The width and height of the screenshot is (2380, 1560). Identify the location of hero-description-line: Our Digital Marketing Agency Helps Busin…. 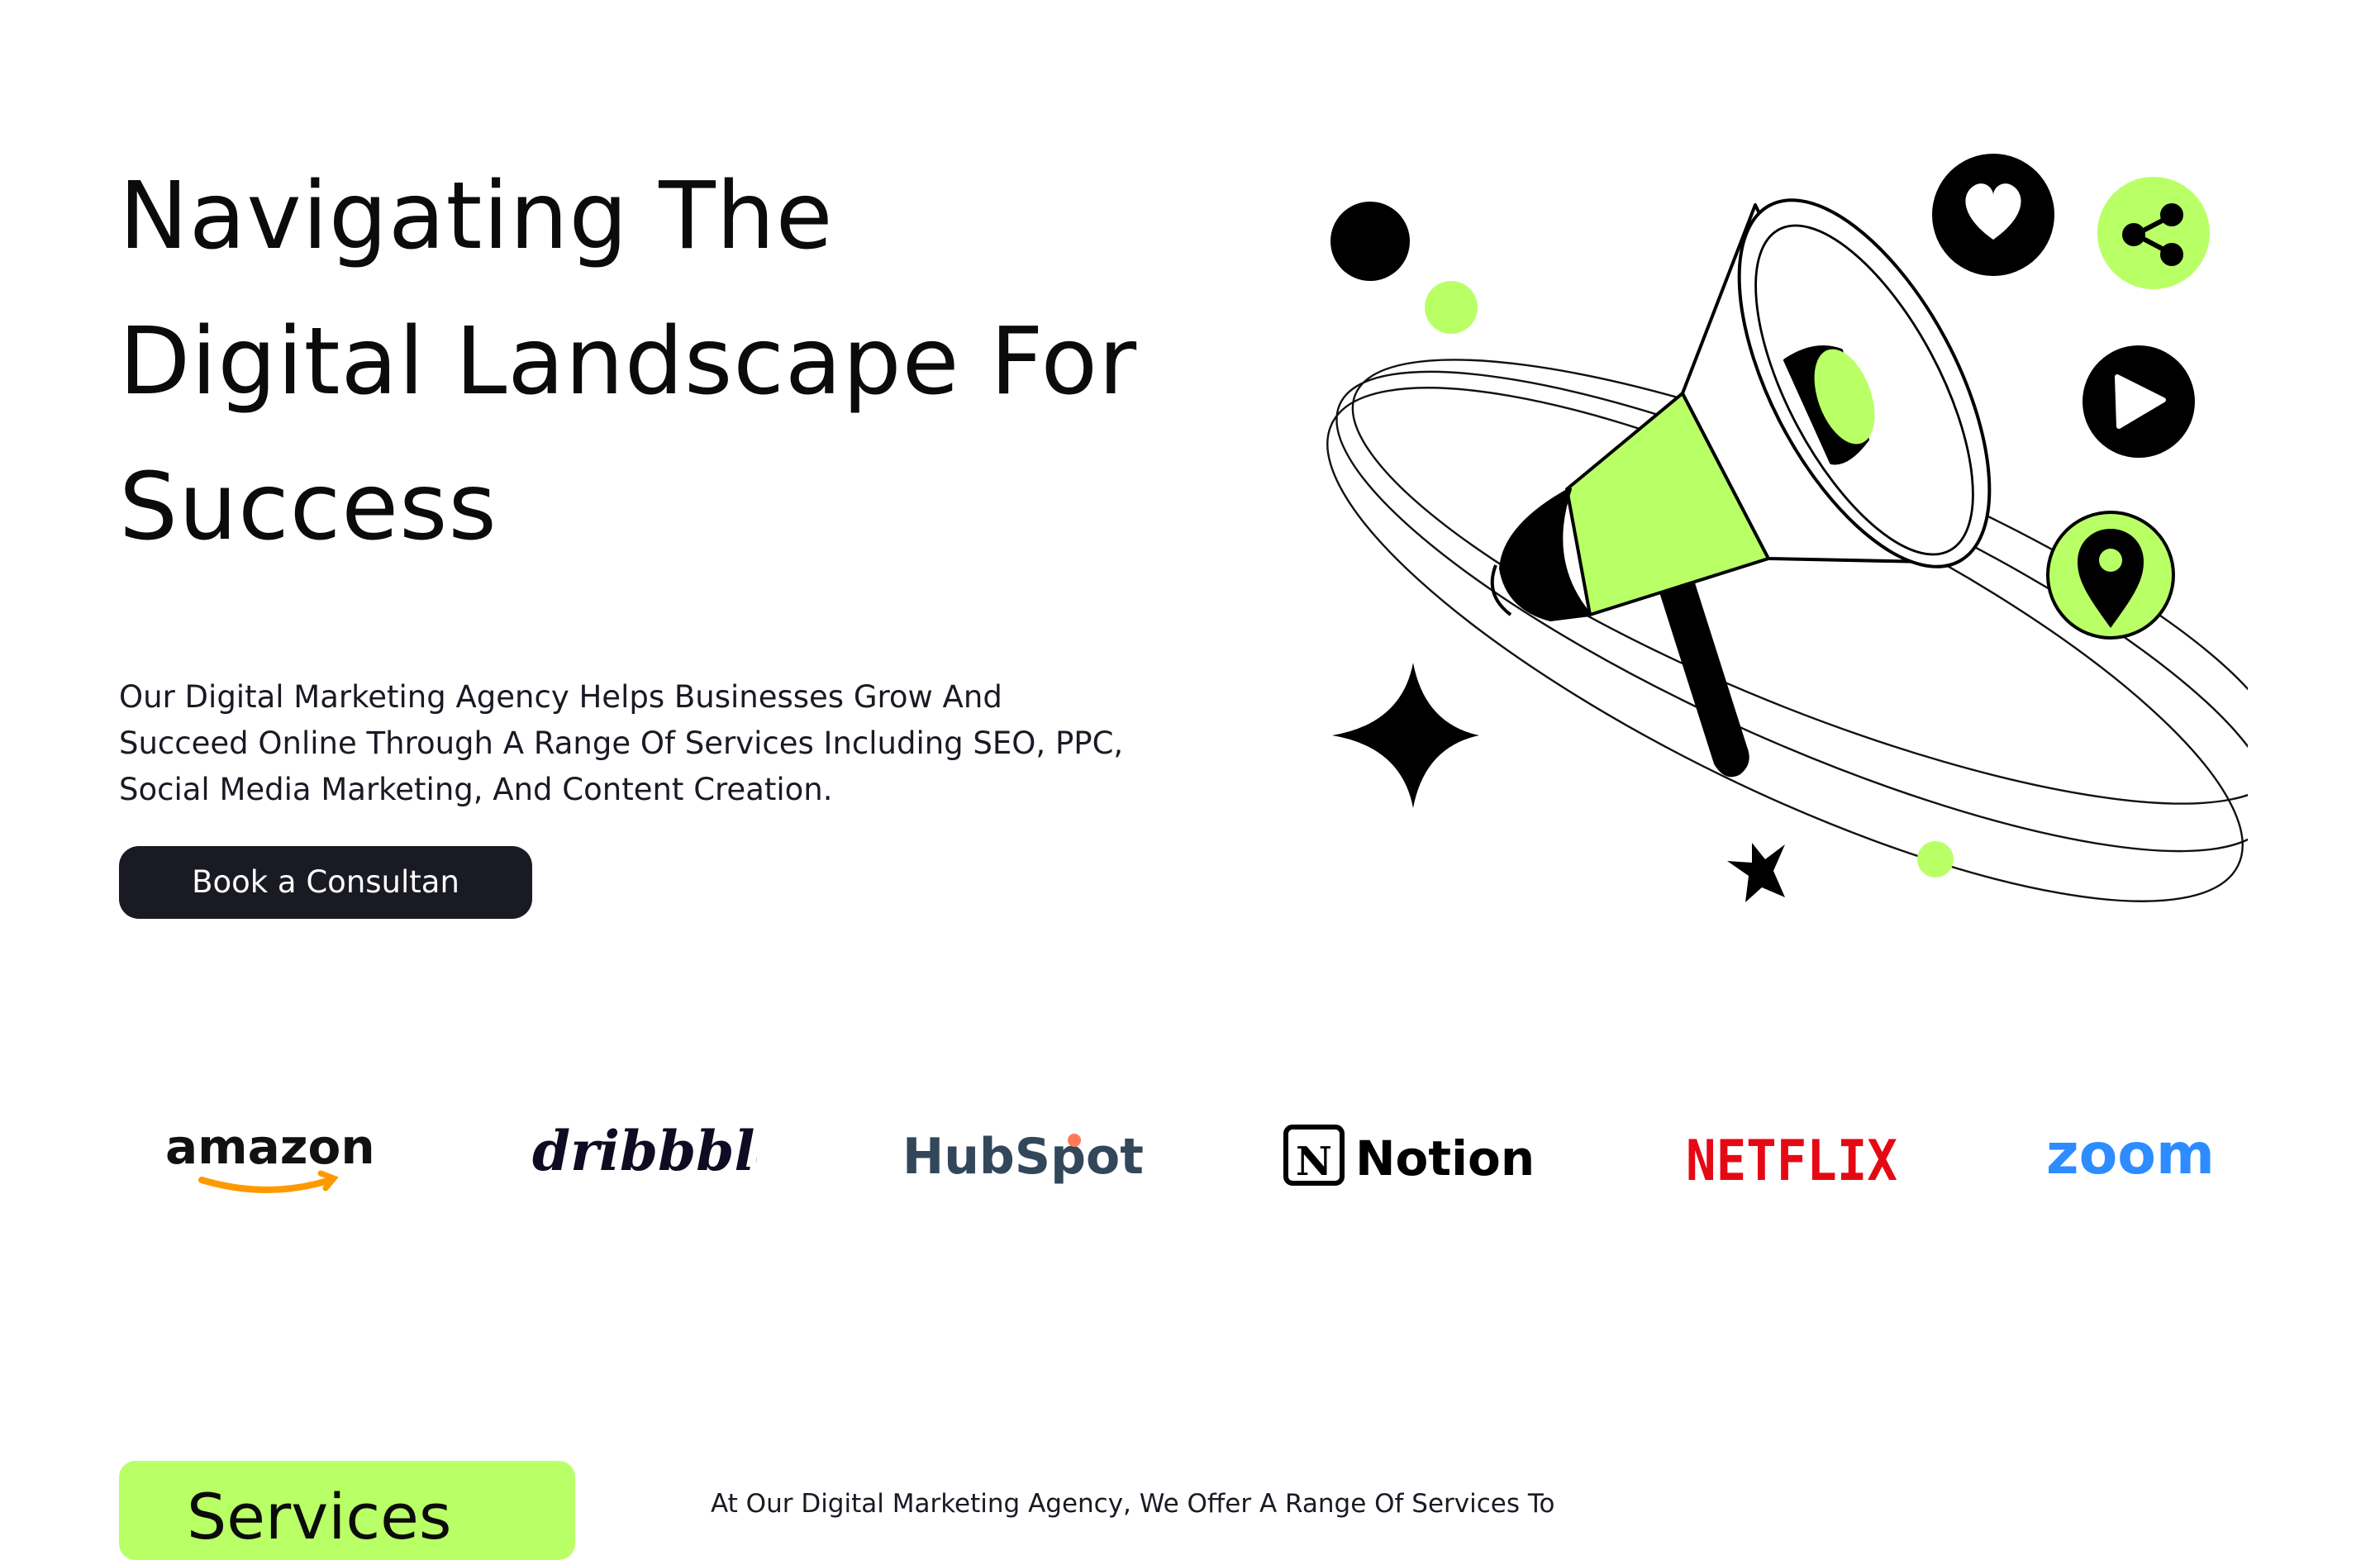
(560, 698).